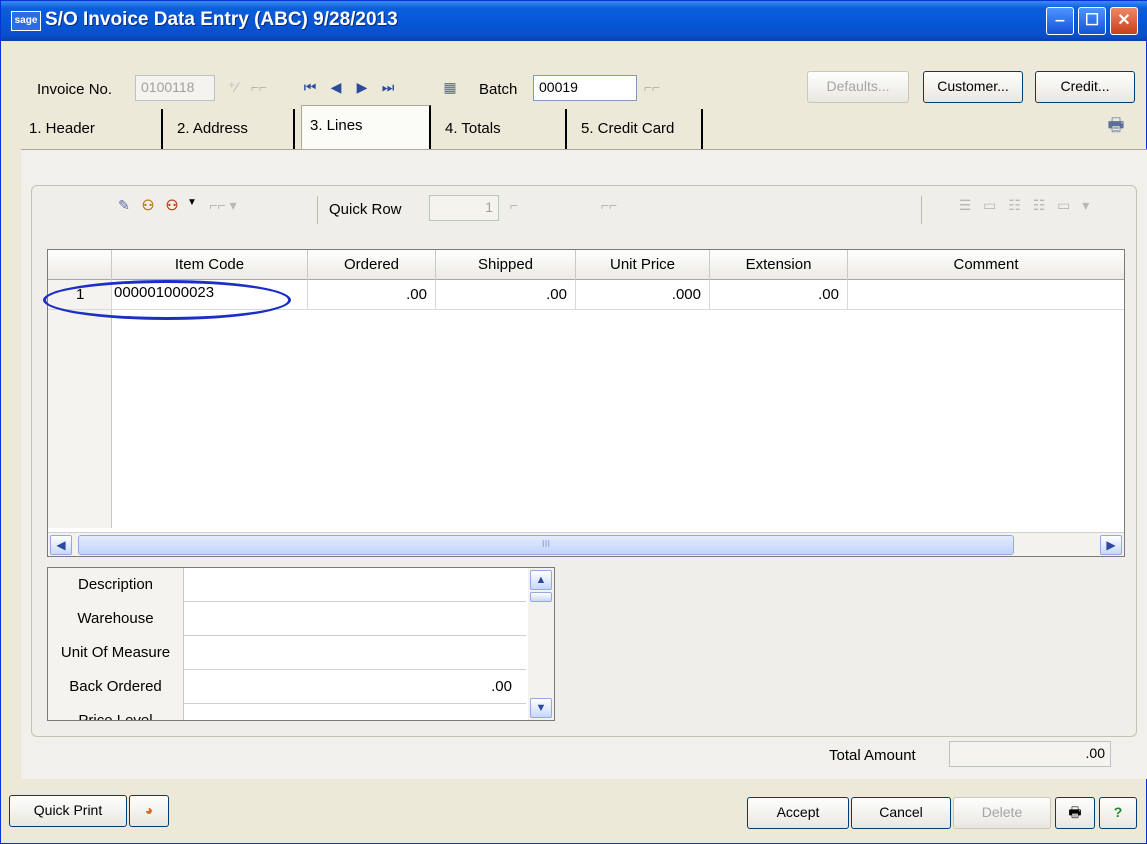 The image size is (1147, 844). Describe the element at coordinates (223, 205) in the screenshot. I see `insert-line-icon: ⌐⌐ ▾` at that location.